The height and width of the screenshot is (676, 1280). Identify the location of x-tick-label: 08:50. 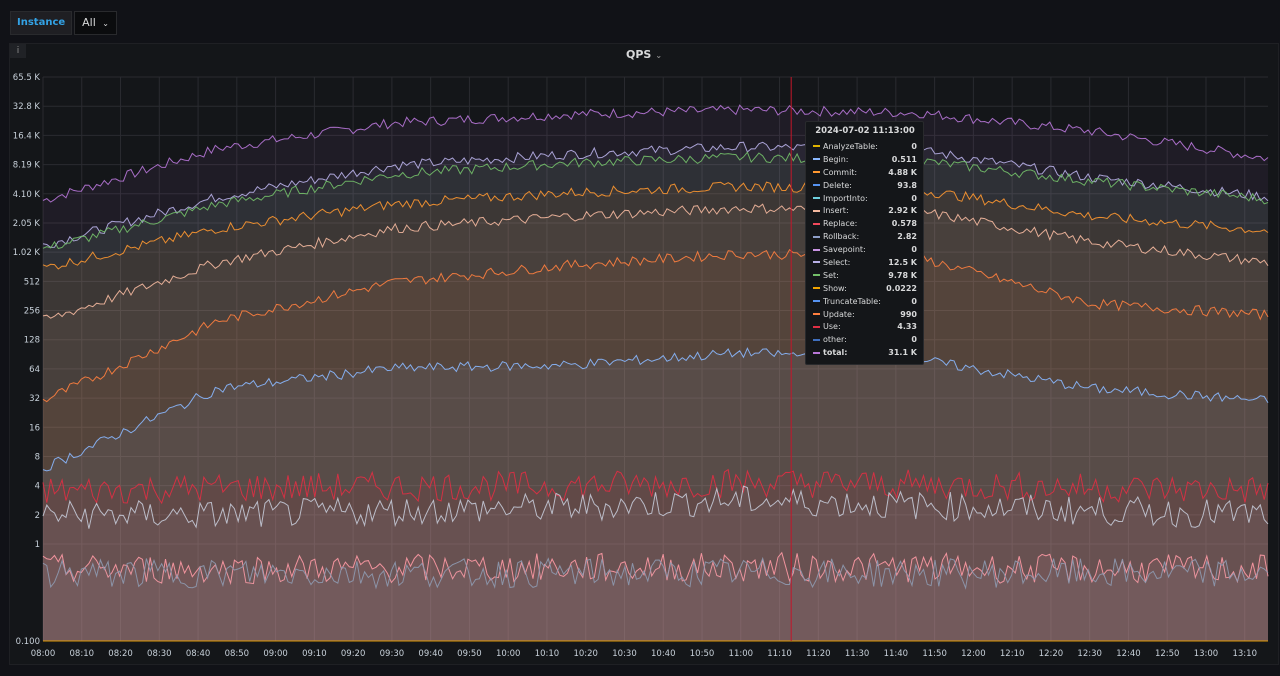
(237, 654).